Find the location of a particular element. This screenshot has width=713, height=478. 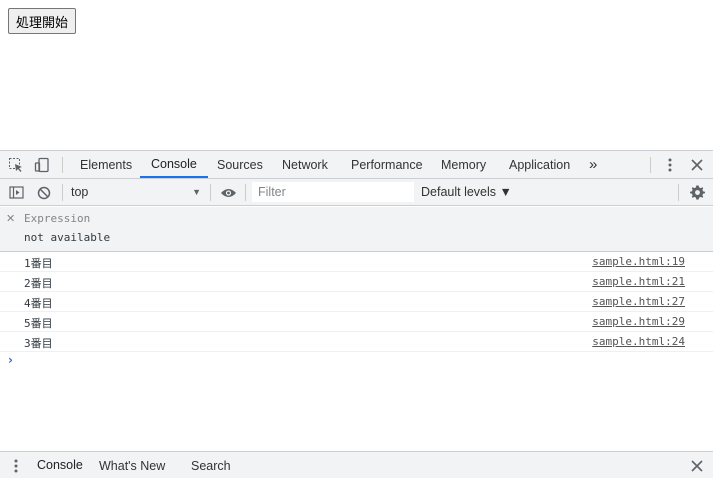

start-process-button: 処理開始 is located at coordinates (42, 21).